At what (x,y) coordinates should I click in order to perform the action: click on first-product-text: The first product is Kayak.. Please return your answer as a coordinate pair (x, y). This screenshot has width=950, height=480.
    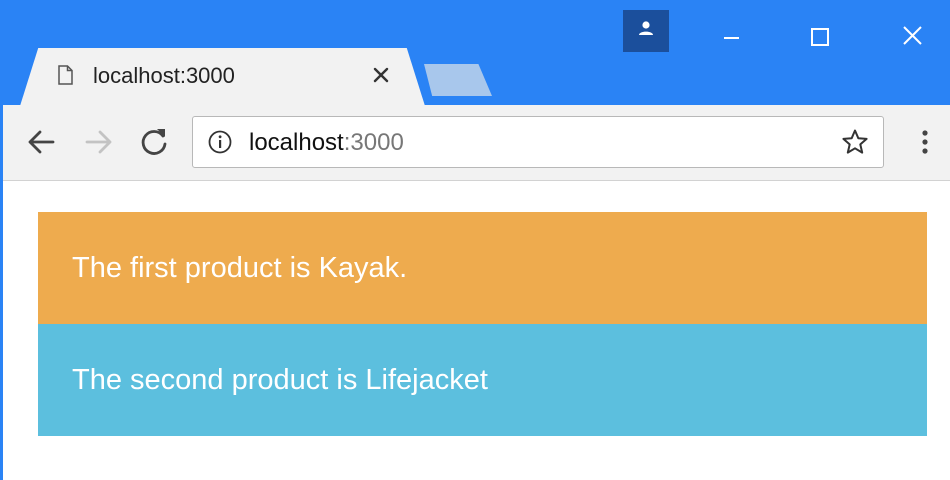
    Looking at the image, I should click on (240, 268).